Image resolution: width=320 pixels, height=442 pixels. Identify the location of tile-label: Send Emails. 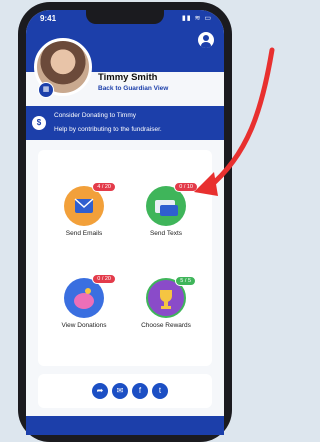
(84, 233).